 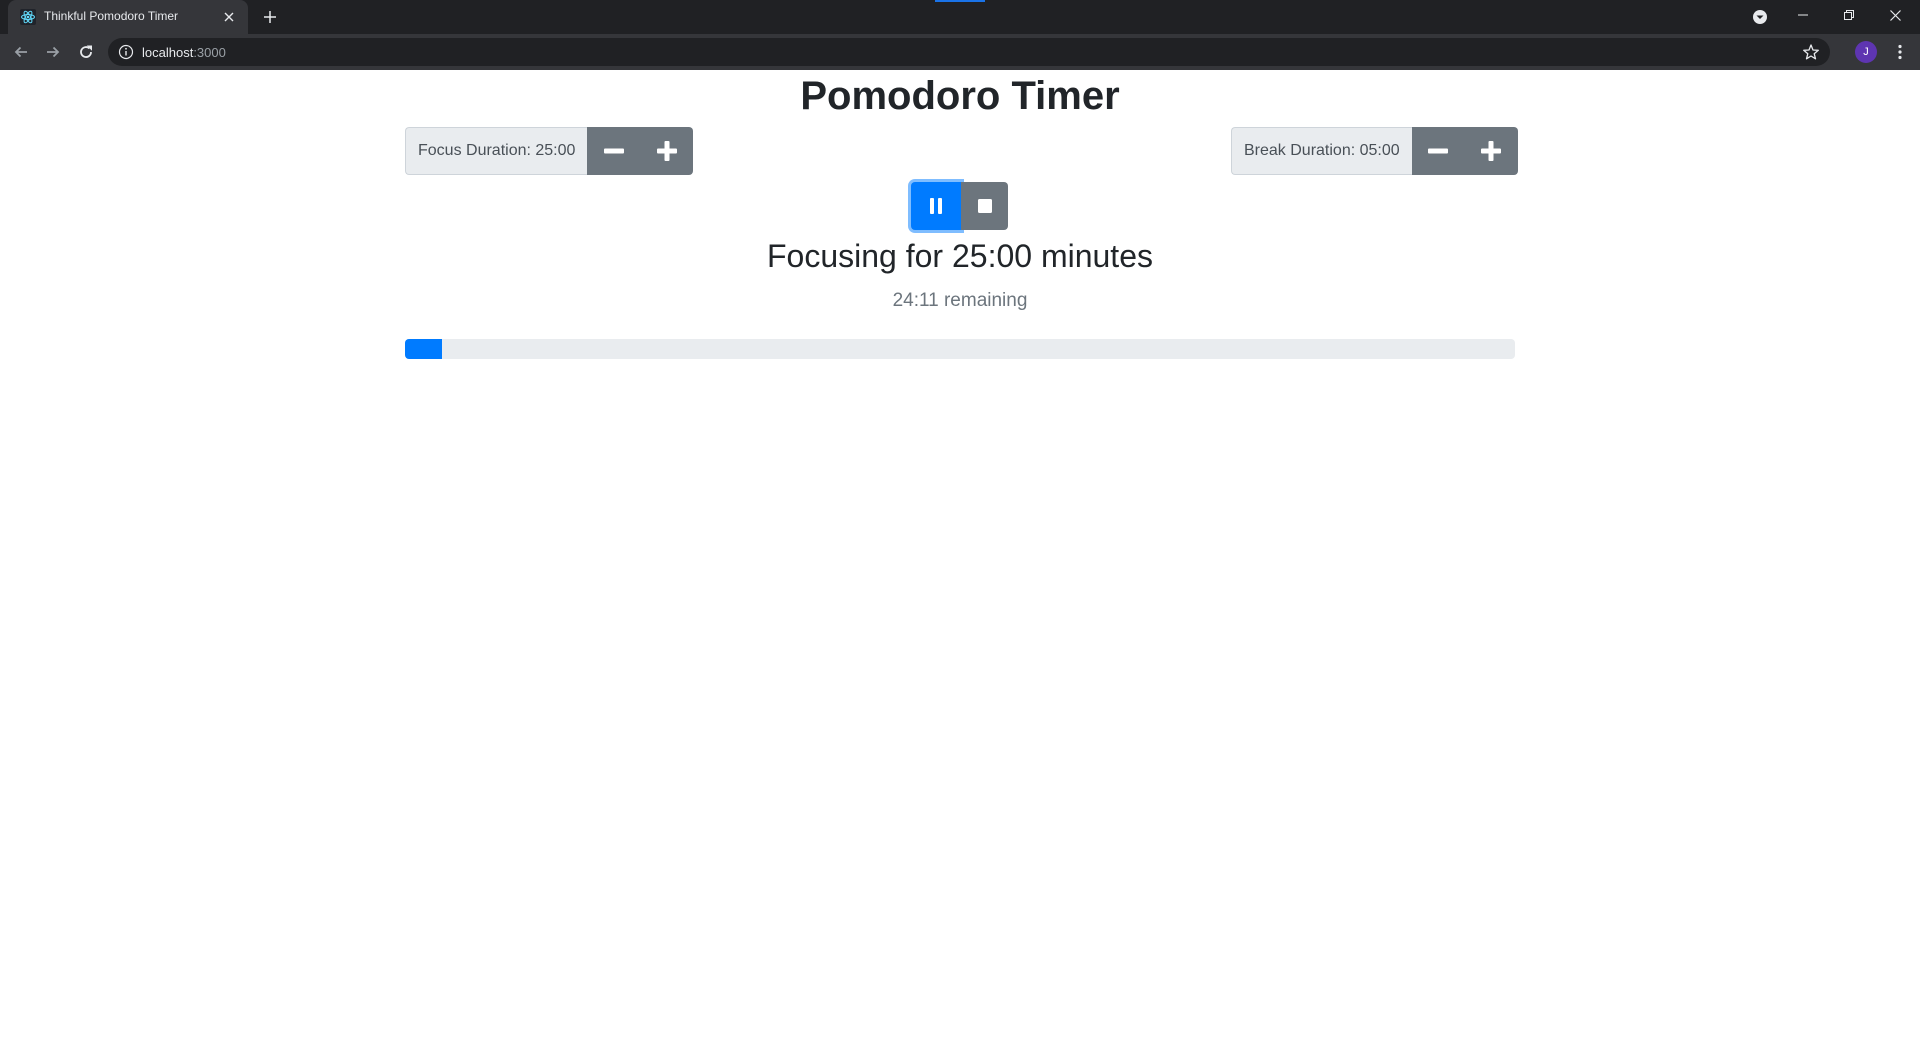 I want to click on focus-duration-control: Focus Duration: 25:00, so click(x=549, y=151).